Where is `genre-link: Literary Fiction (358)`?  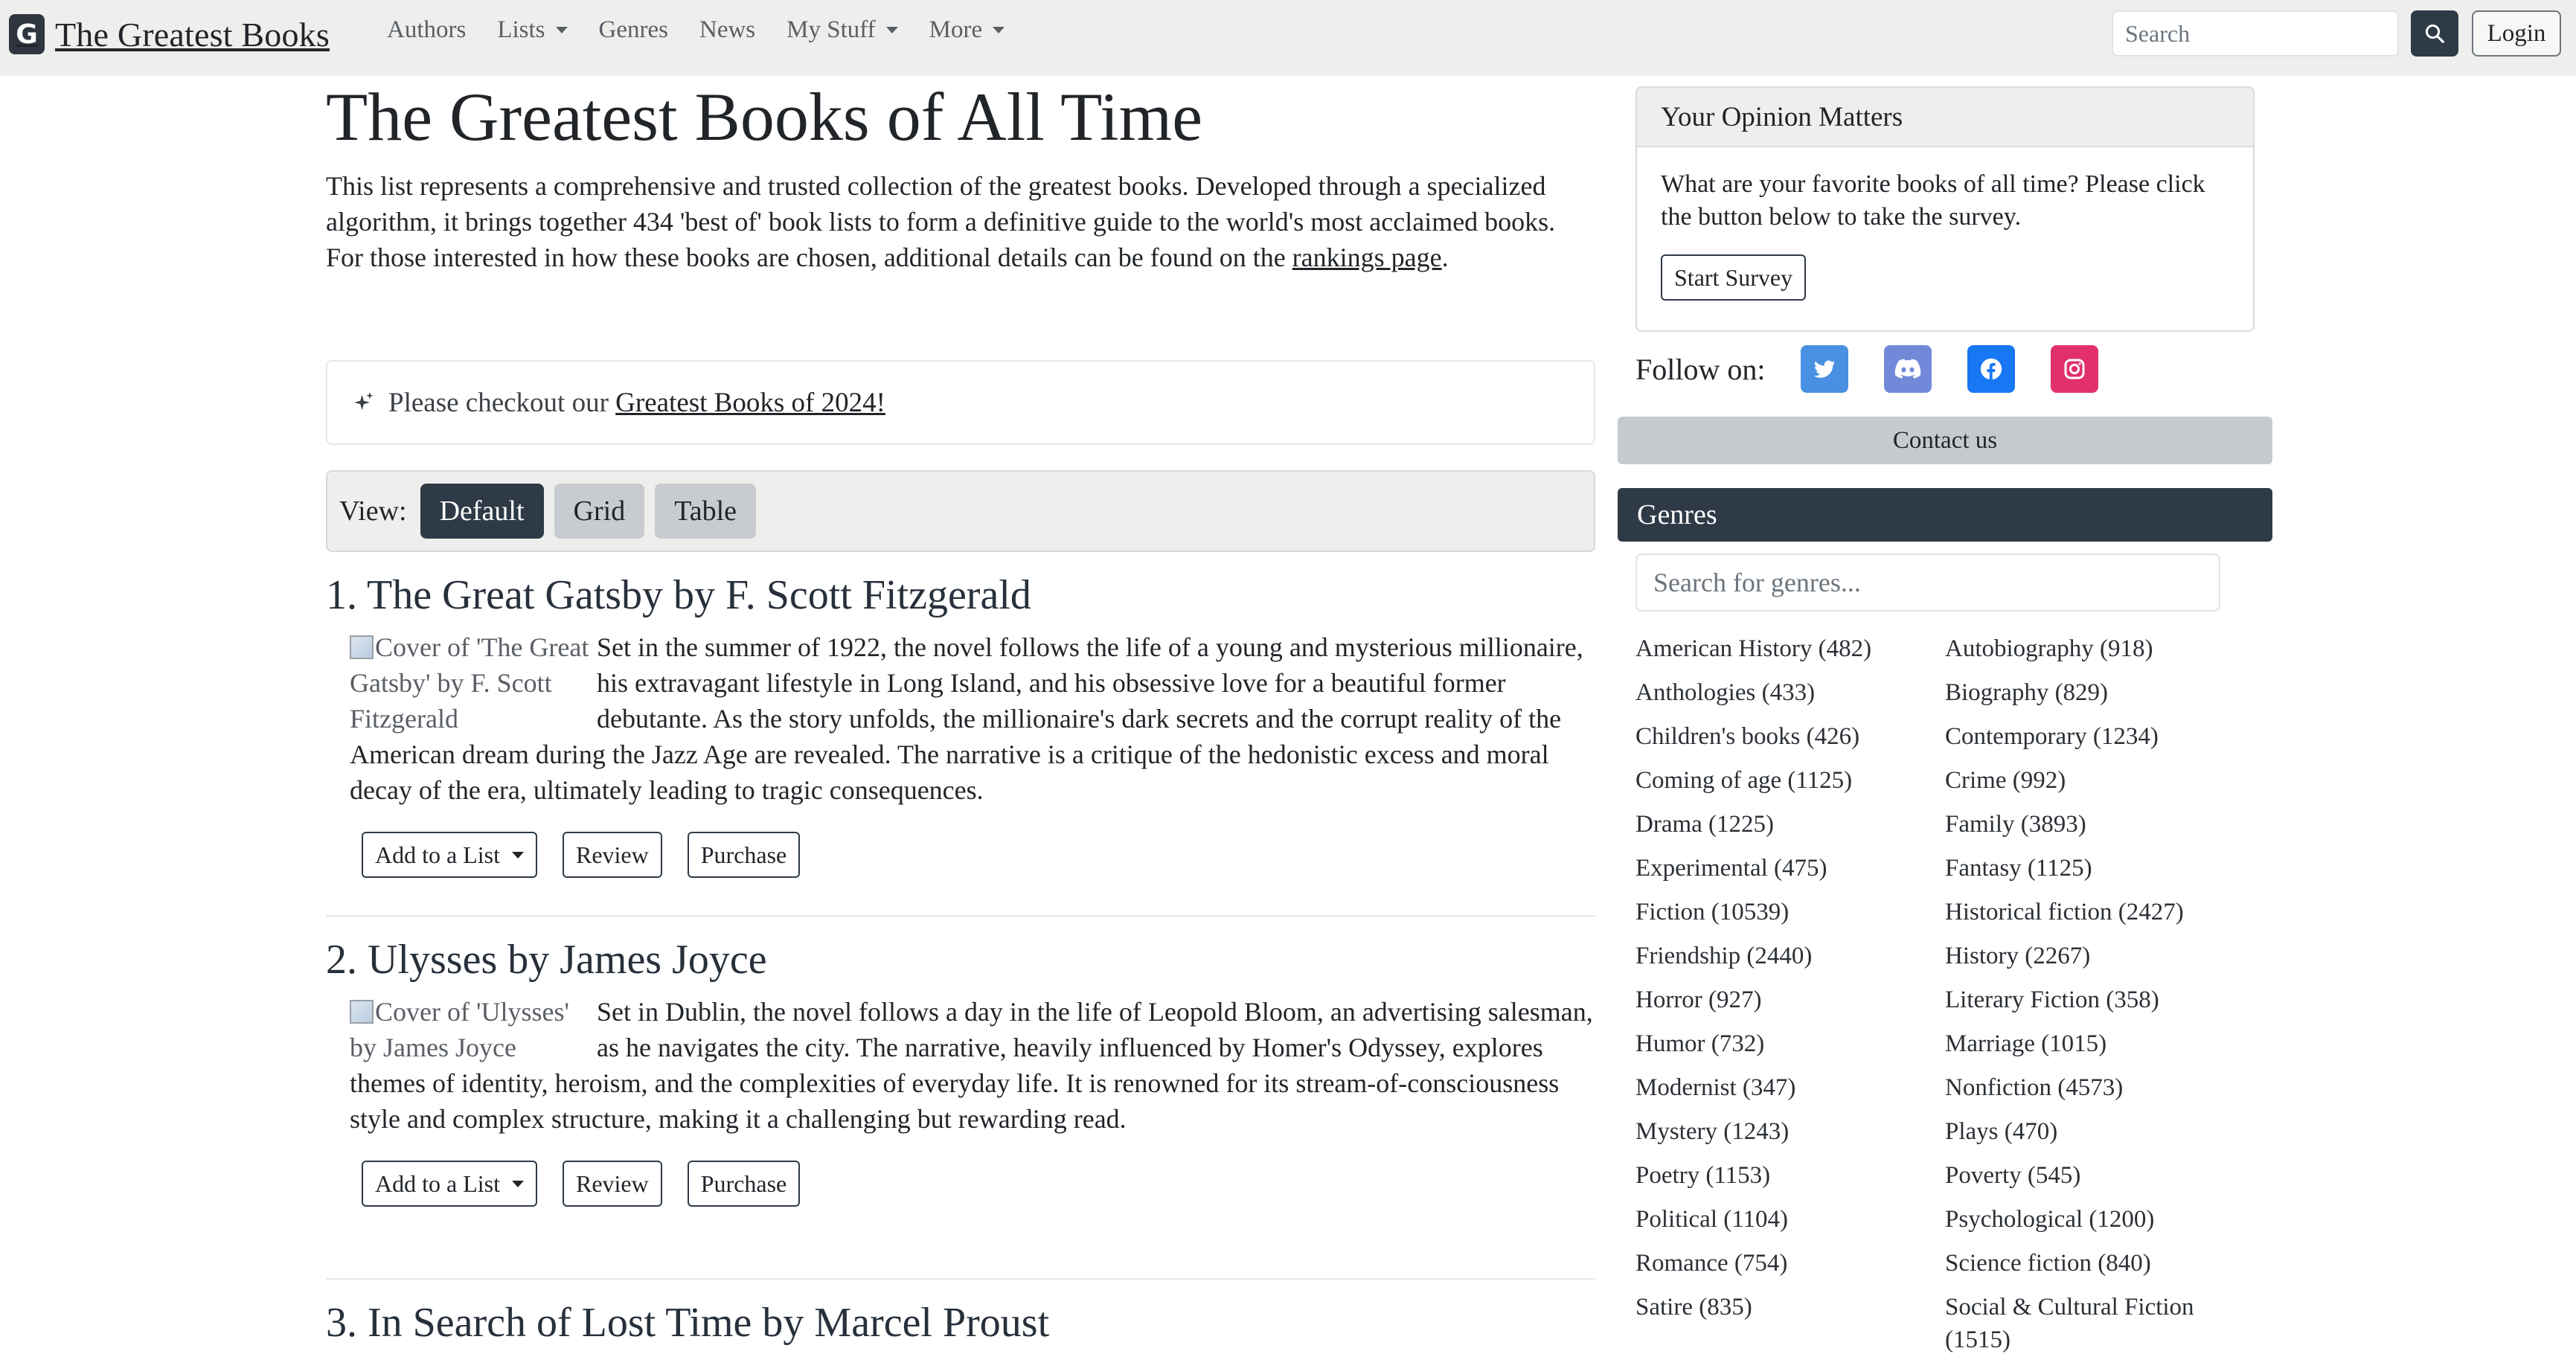 genre-link: Literary Fiction (358) is located at coordinates (2100, 1000).